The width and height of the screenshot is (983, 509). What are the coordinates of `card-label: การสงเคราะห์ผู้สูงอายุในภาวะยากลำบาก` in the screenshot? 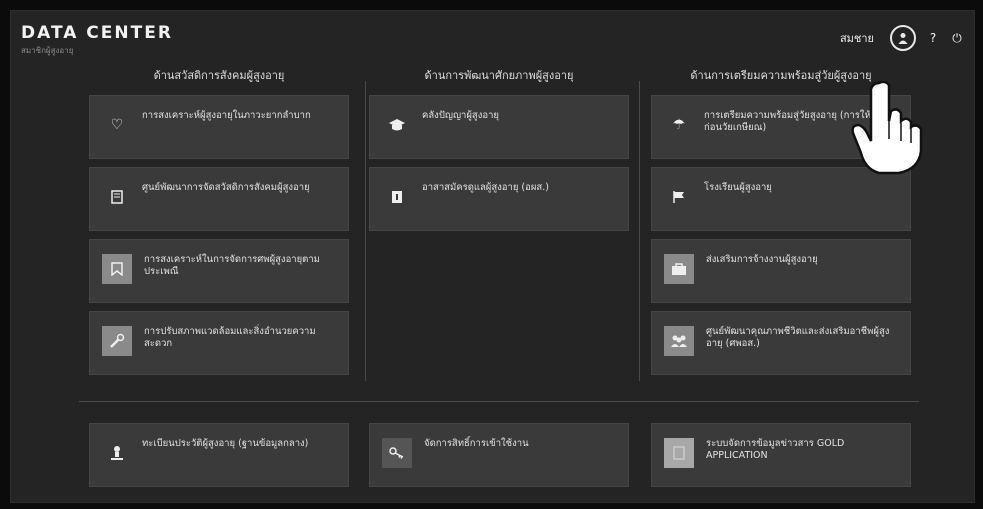 It's located at (226, 115).